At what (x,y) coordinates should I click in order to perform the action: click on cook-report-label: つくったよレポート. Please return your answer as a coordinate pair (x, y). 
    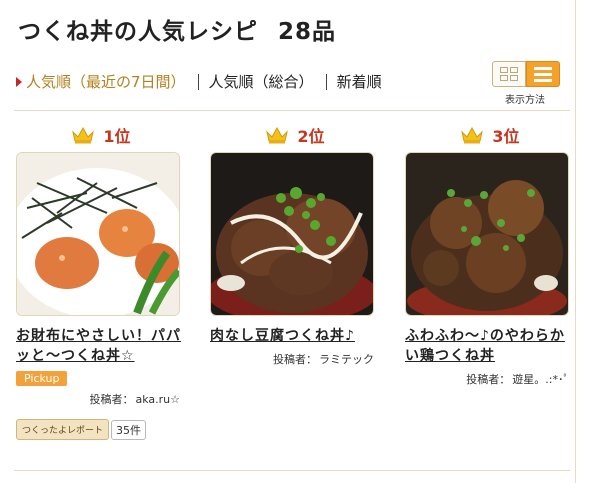
    Looking at the image, I should click on (63, 429).